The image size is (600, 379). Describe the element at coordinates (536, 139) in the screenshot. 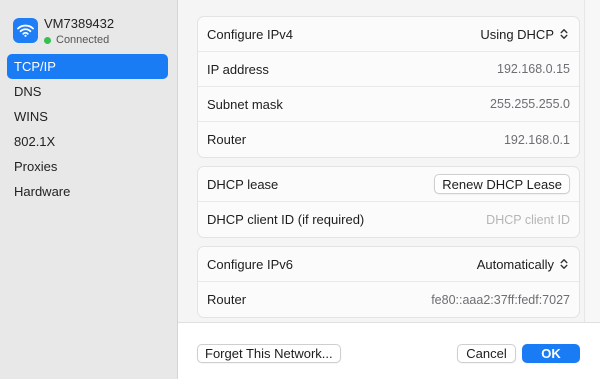

I see `router-value: 192.168.0.1` at that location.